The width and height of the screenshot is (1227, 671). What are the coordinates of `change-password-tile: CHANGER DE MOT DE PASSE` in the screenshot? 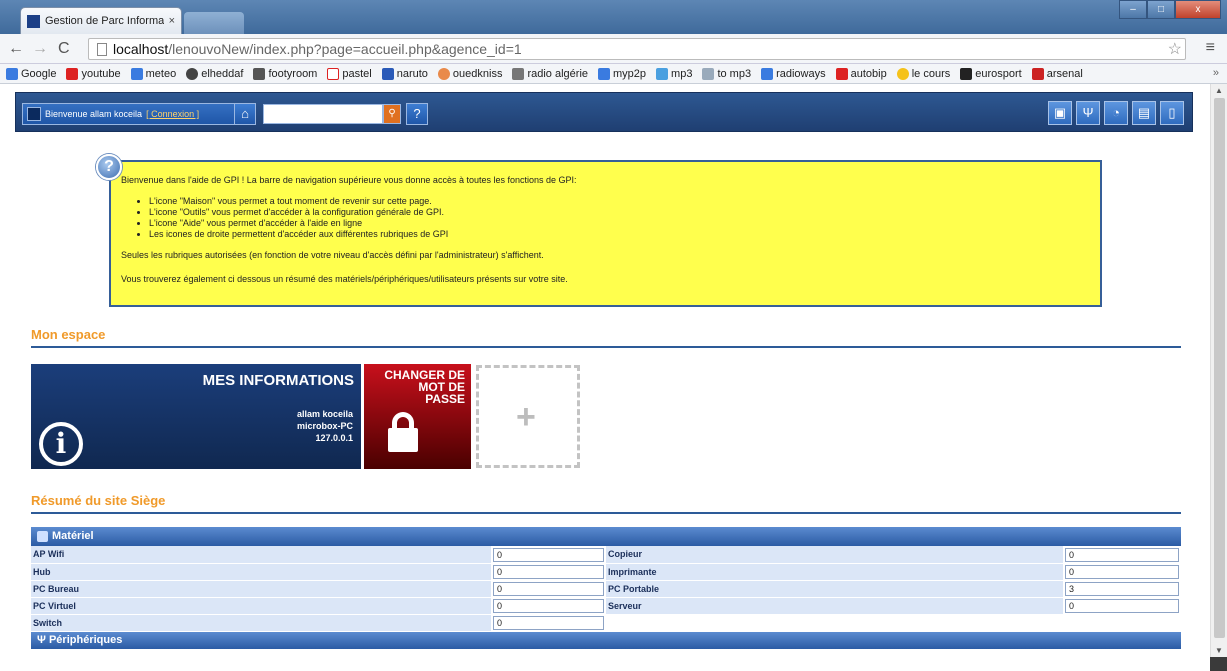 It's located at (417, 416).